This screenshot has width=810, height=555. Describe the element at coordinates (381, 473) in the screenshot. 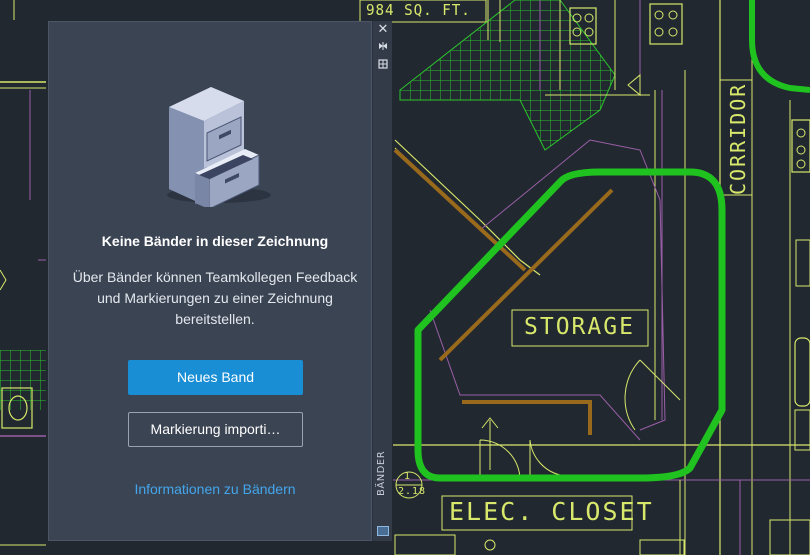

I see `palette-title: BÄNDER` at that location.